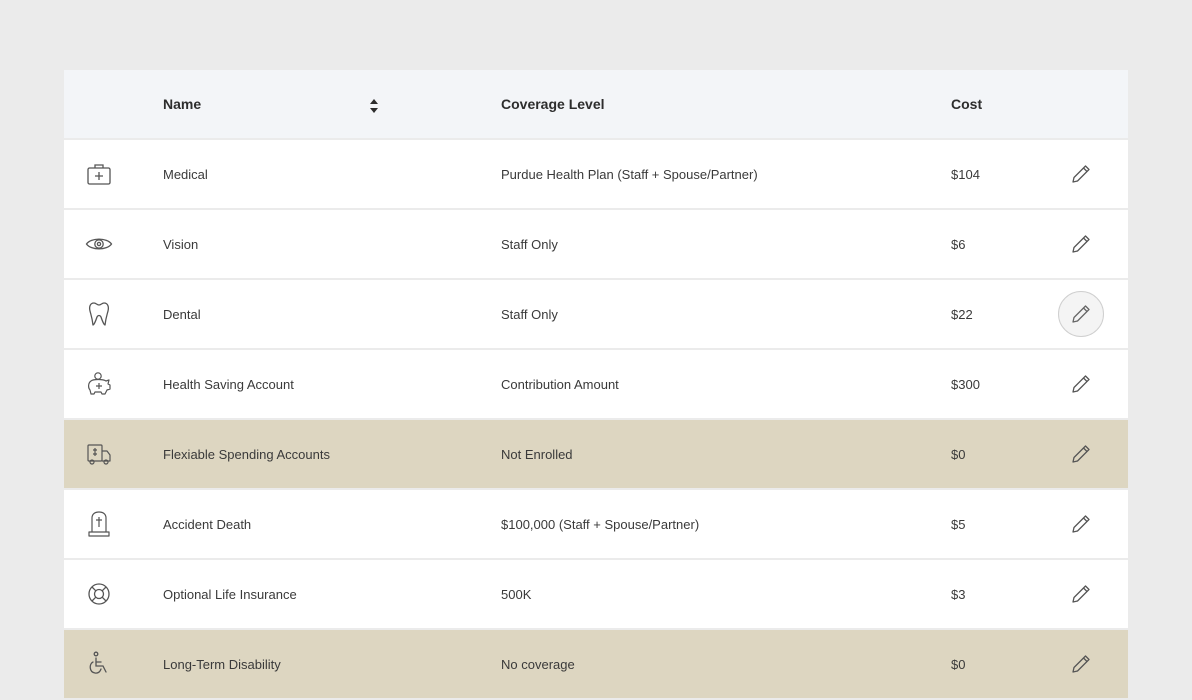 The width and height of the screenshot is (1192, 700). I want to click on coverage-level: $100,000 (Staff + Spouse/Partner), so click(600, 524).